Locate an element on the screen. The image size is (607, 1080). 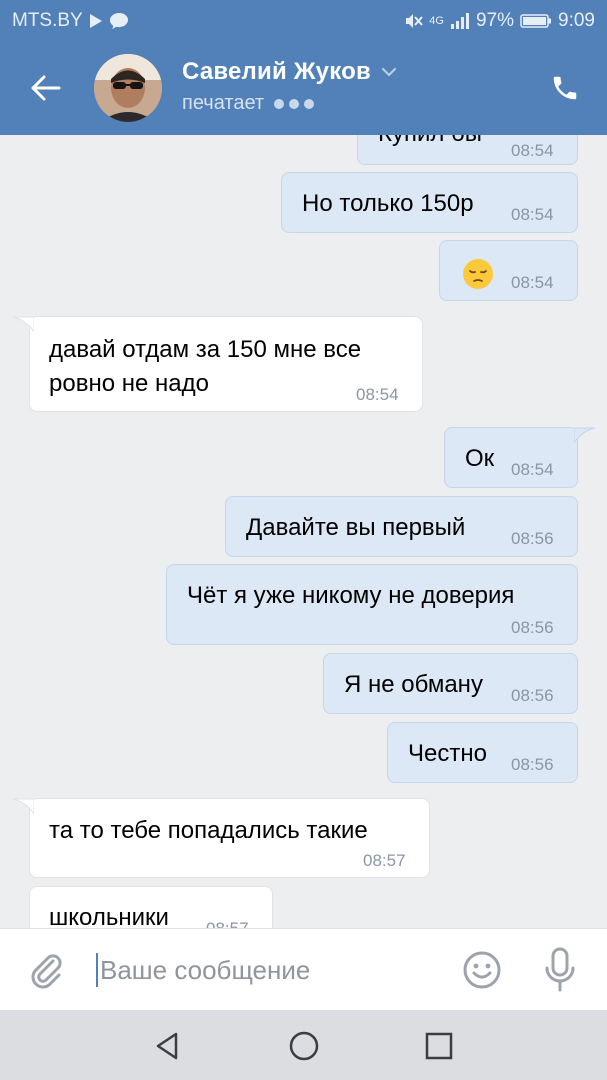
avatar is located at coordinates (128, 88).